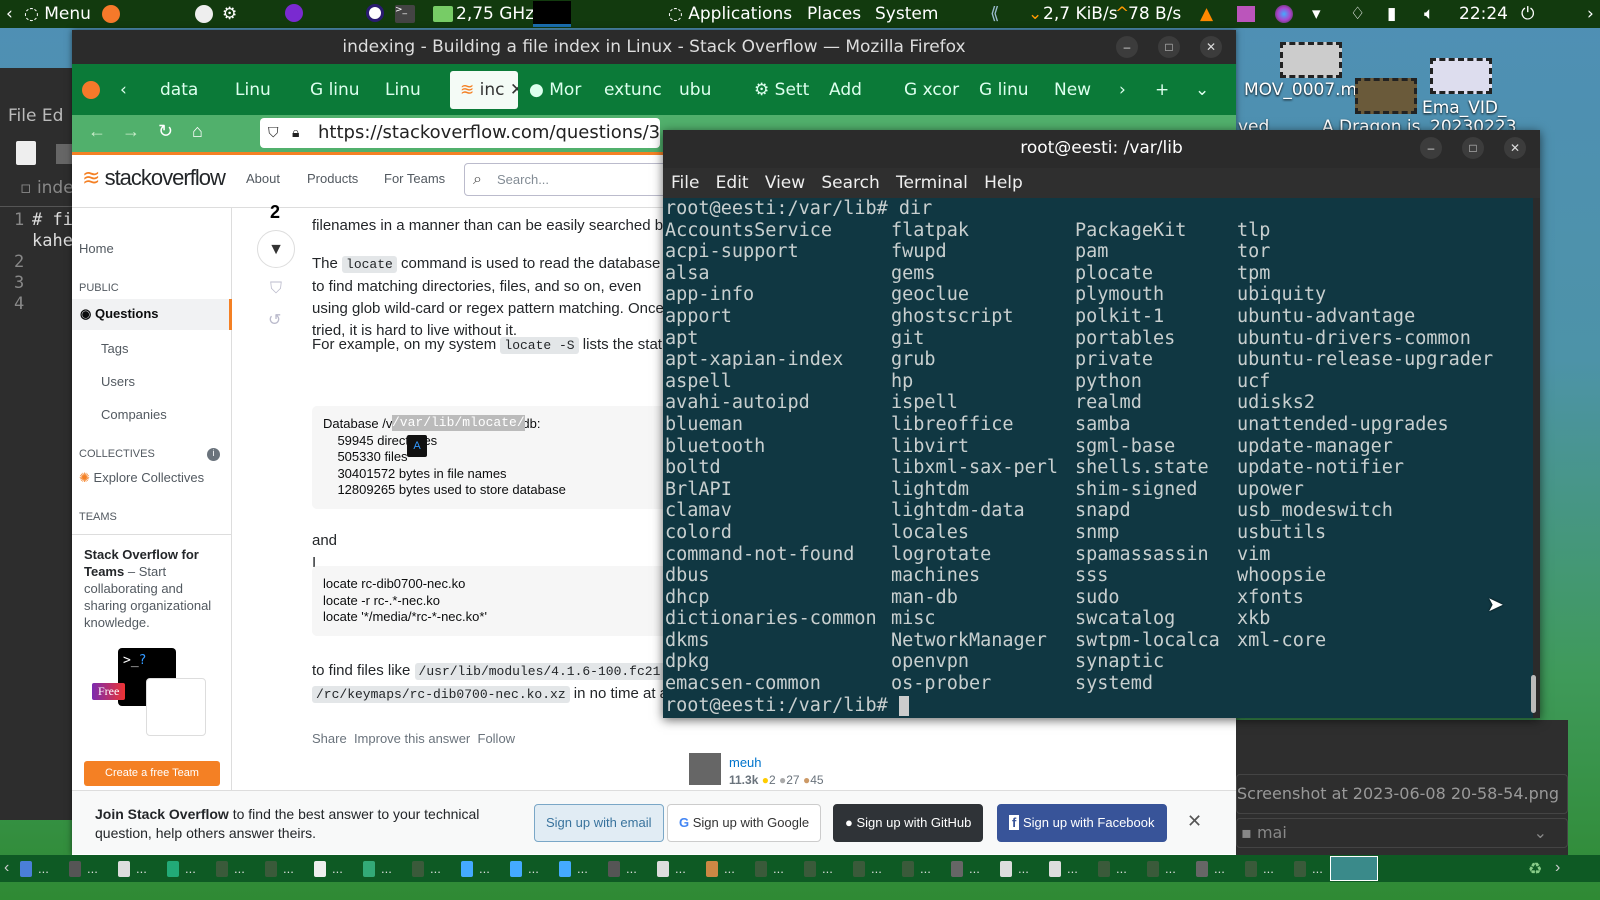  Describe the element at coordinates (1202, 90) in the screenshot. I see `list-tabs-button: ⌄` at that location.